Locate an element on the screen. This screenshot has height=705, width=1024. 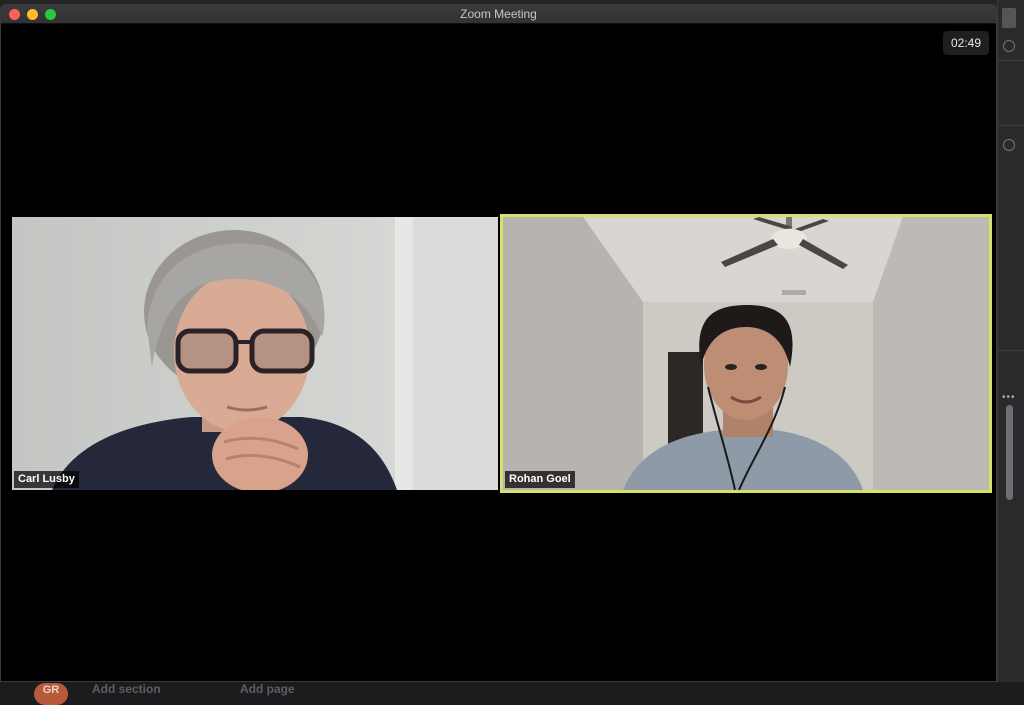
participant-name-label: Rohan Goel is located at coordinates (540, 479).